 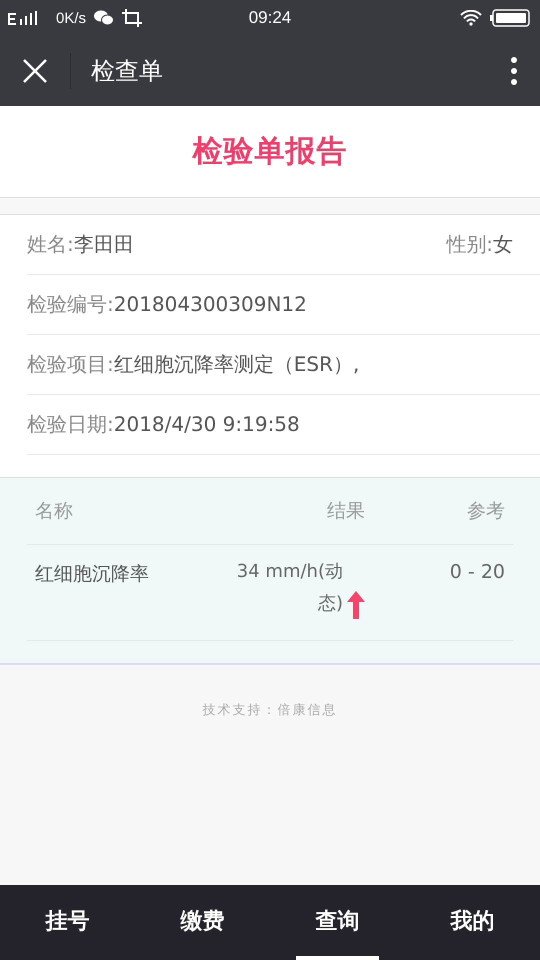 I want to click on tab: 挂号, so click(x=67, y=922).